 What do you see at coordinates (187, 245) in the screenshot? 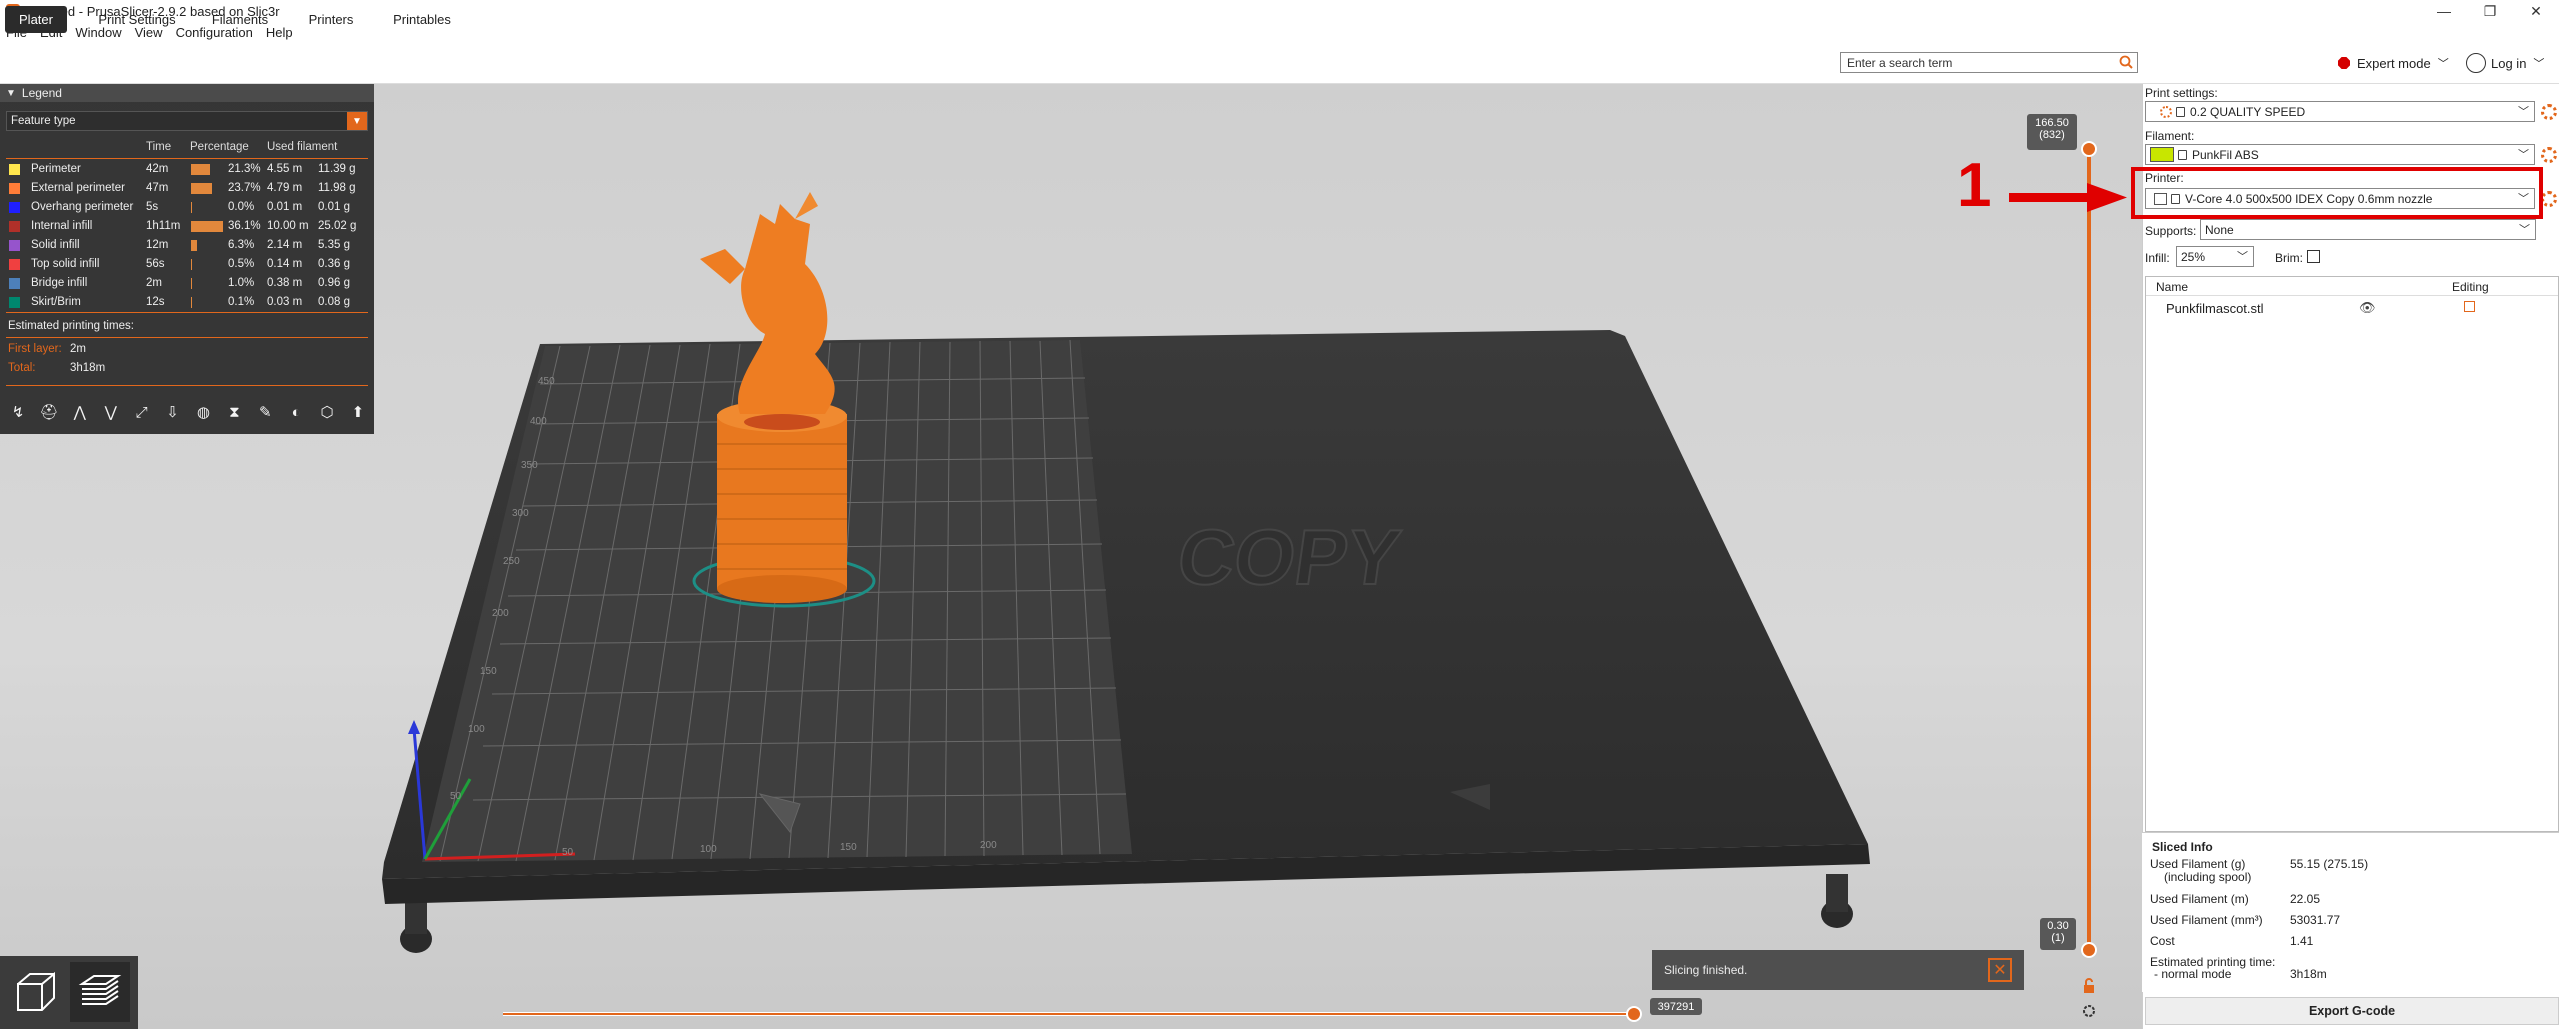
I see `legend-row: Solid infill 12m 6.3% 2.14 m 5.35 g` at bounding box center [187, 245].